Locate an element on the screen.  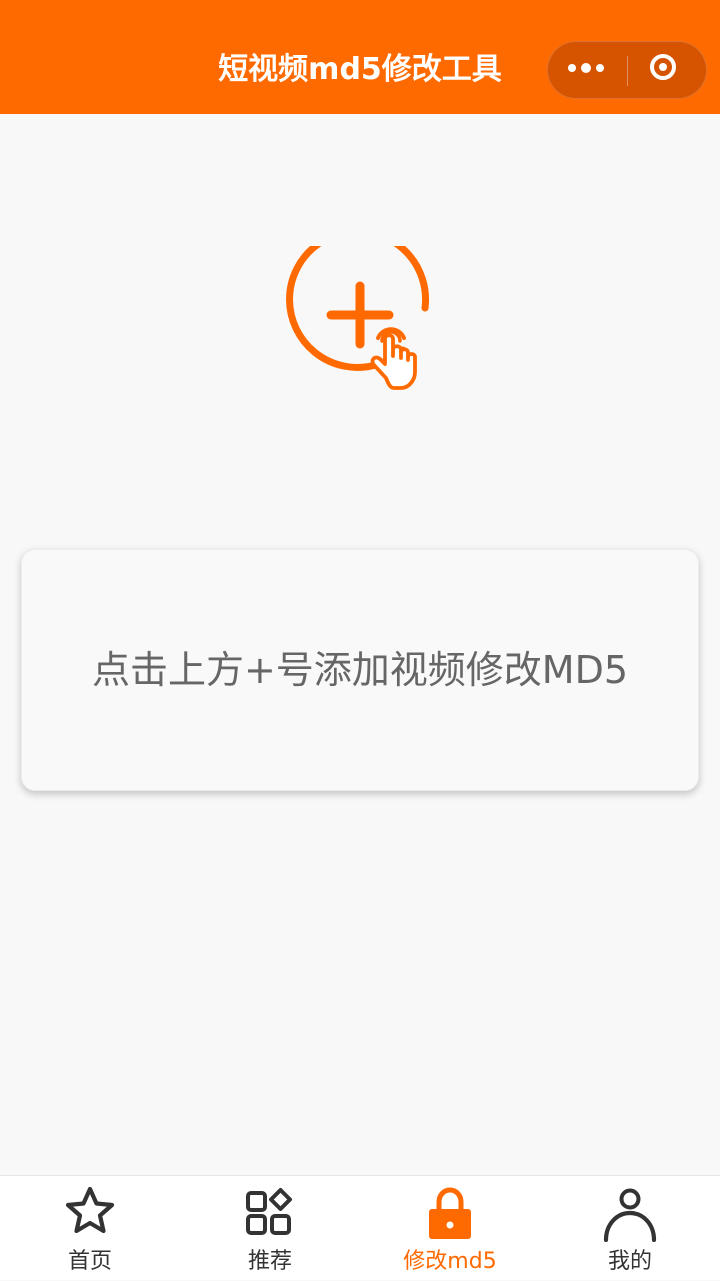
more-button is located at coordinates (587, 70).